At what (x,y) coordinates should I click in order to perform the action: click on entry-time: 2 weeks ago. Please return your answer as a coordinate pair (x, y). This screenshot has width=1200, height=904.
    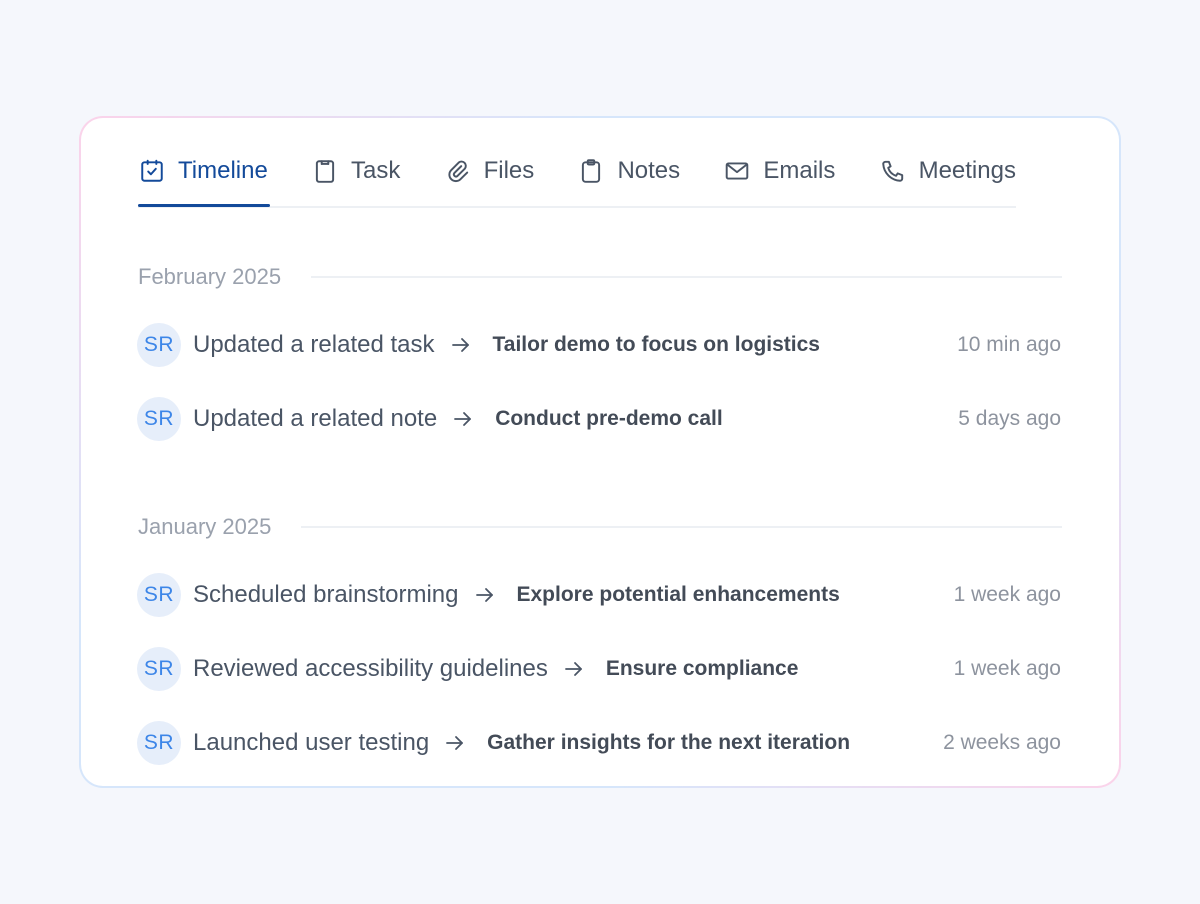
    Looking at the image, I should click on (1002, 742).